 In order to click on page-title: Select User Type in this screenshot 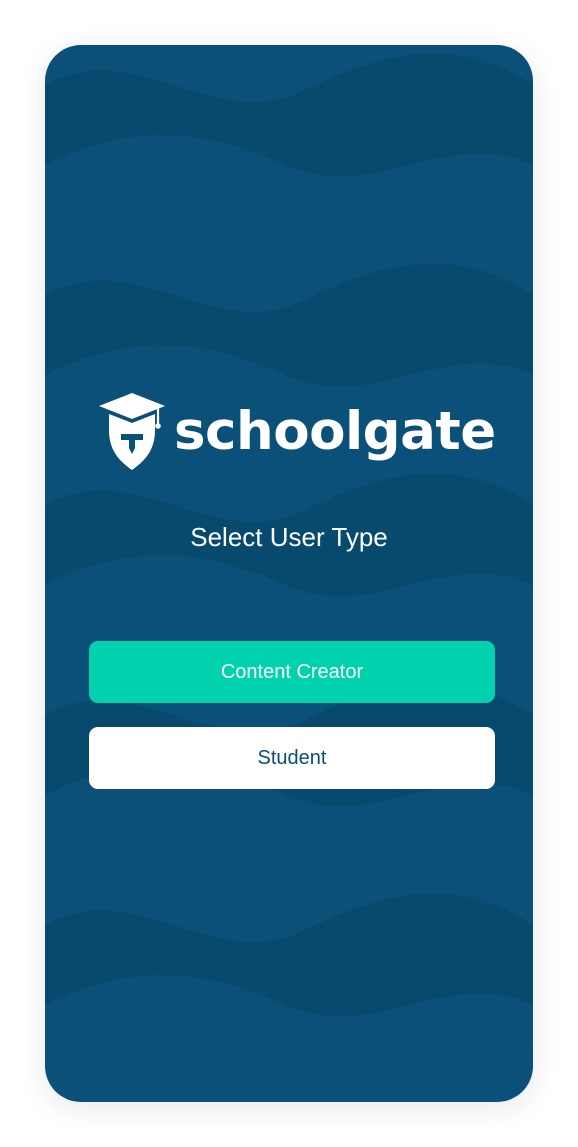, I will do `click(289, 537)`.